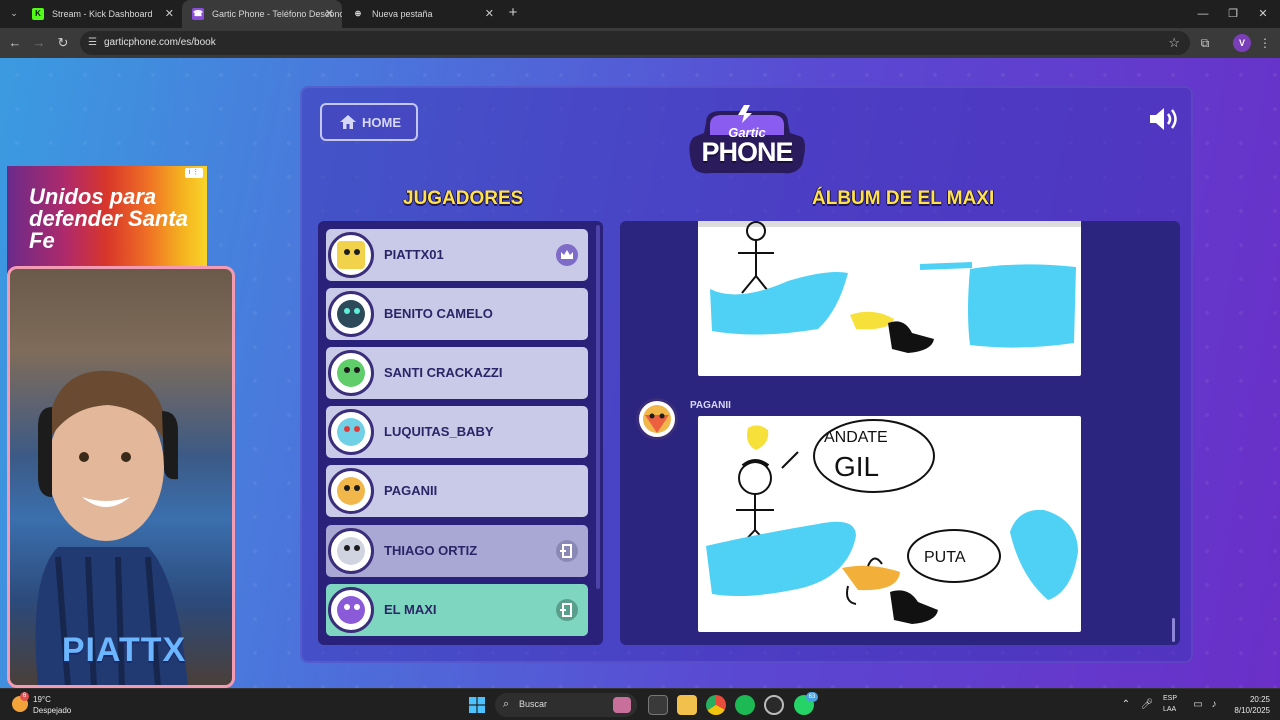 This screenshot has height=720, width=1280. I want to click on browser-toolbar: ← → ↻ ☰ garticphone.com/es/book ☆ ⧉ V ⋮, so click(640, 43).